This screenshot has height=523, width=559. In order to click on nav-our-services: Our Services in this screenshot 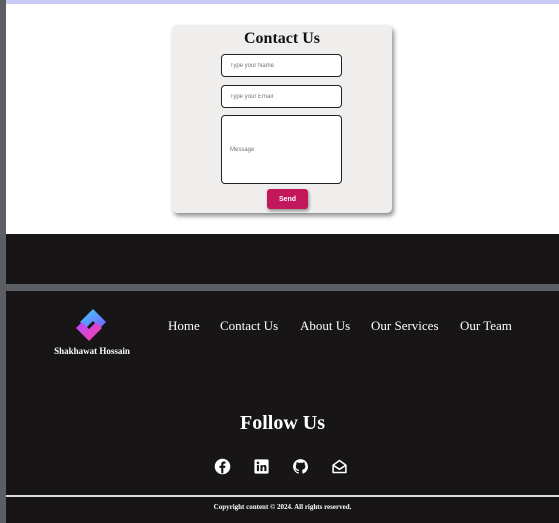, I will do `click(405, 326)`.